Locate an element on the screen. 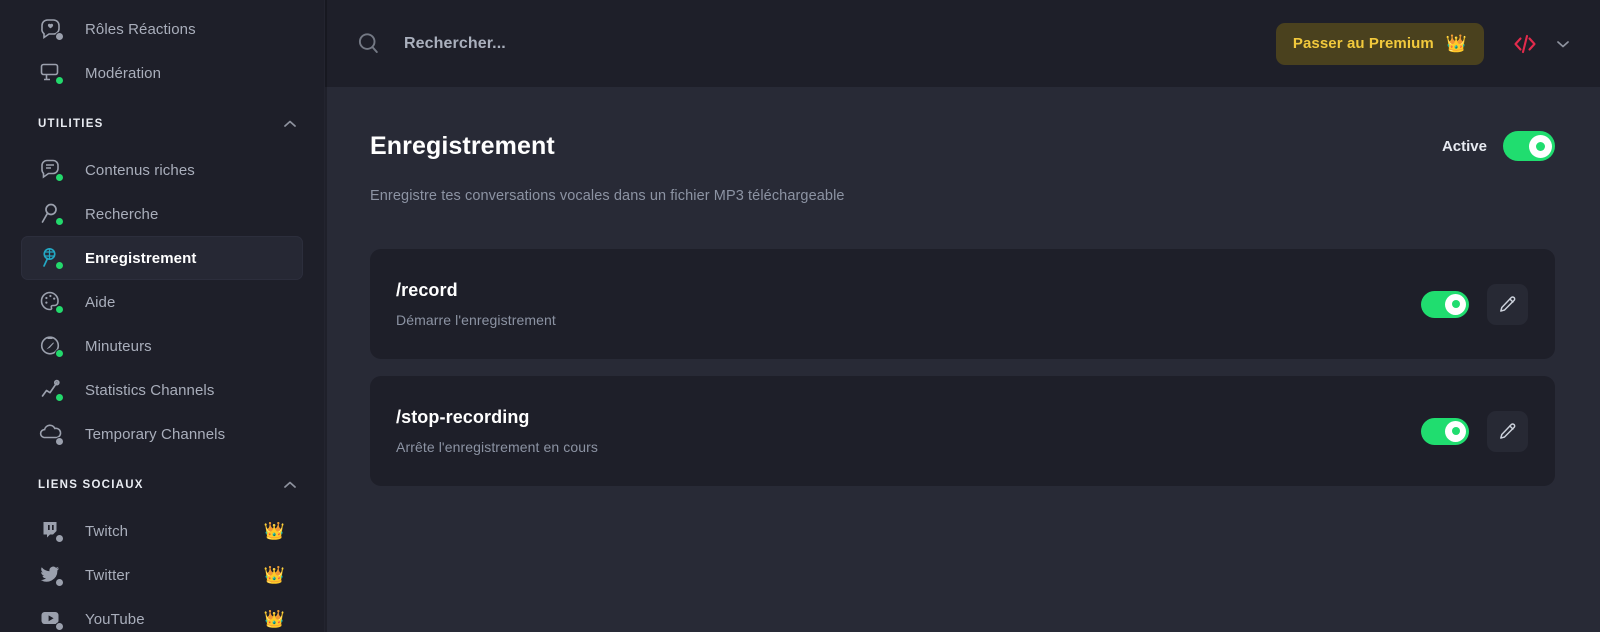 The height and width of the screenshot is (632, 1600). temporary-channels-icon is located at coordinates (51, 434).